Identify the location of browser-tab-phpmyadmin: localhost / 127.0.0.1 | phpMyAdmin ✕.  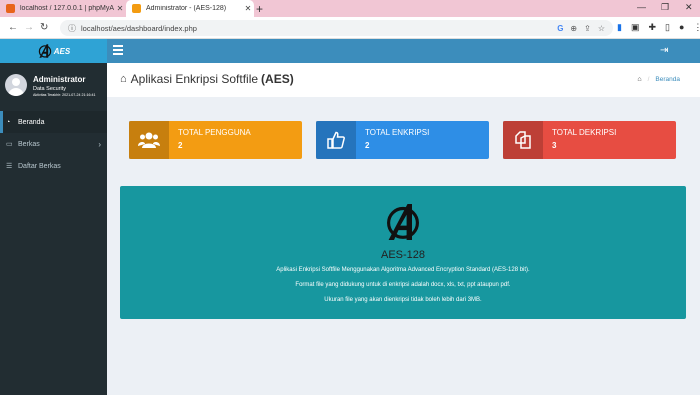
(63, 8).